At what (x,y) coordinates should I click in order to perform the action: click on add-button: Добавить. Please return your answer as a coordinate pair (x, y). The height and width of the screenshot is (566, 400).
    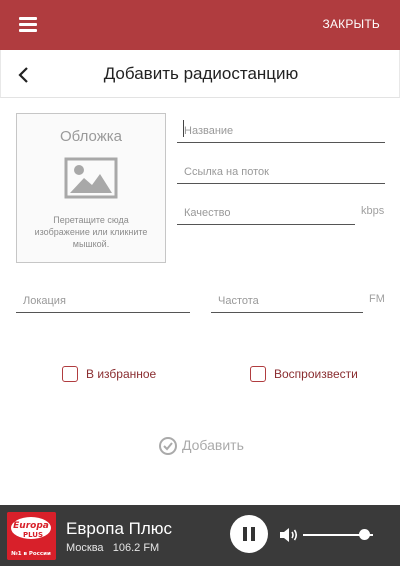
    Looking at the image, I should click on (203, 446).